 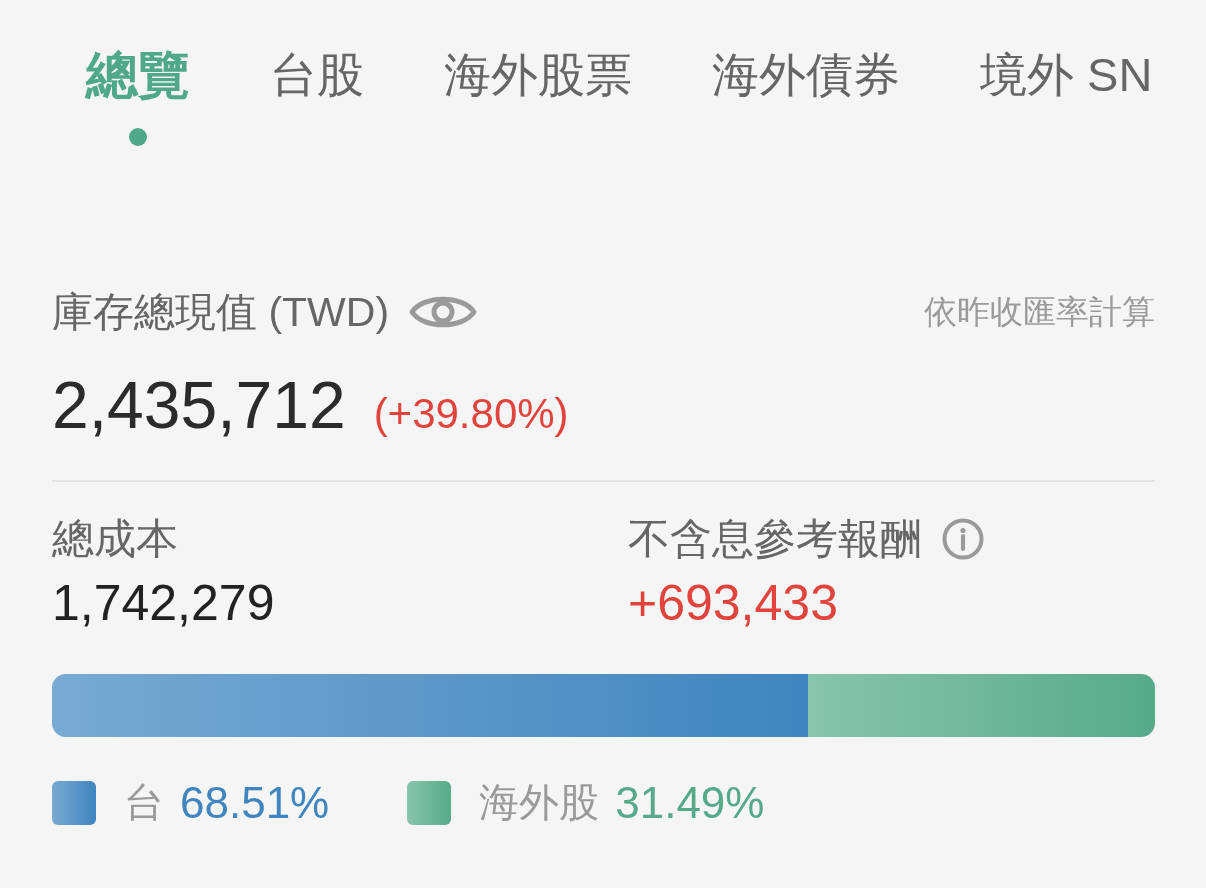 What do you see at coordinates (1039, 311) in the screenshot?
I see `exchange-rate-note: 依昨收匯率計算` at bounding box center [1039, 311].